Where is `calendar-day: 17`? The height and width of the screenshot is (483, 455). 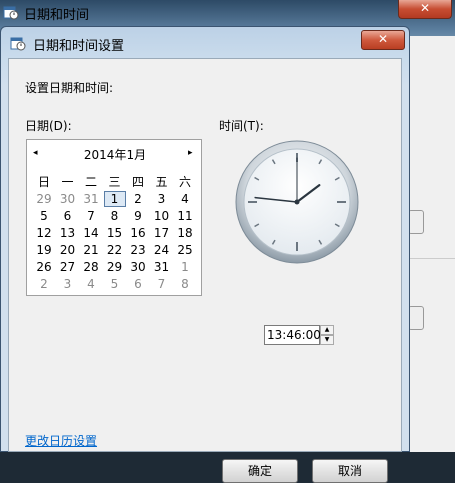
calendar-day: 17 is located at coordinates (162, 233).